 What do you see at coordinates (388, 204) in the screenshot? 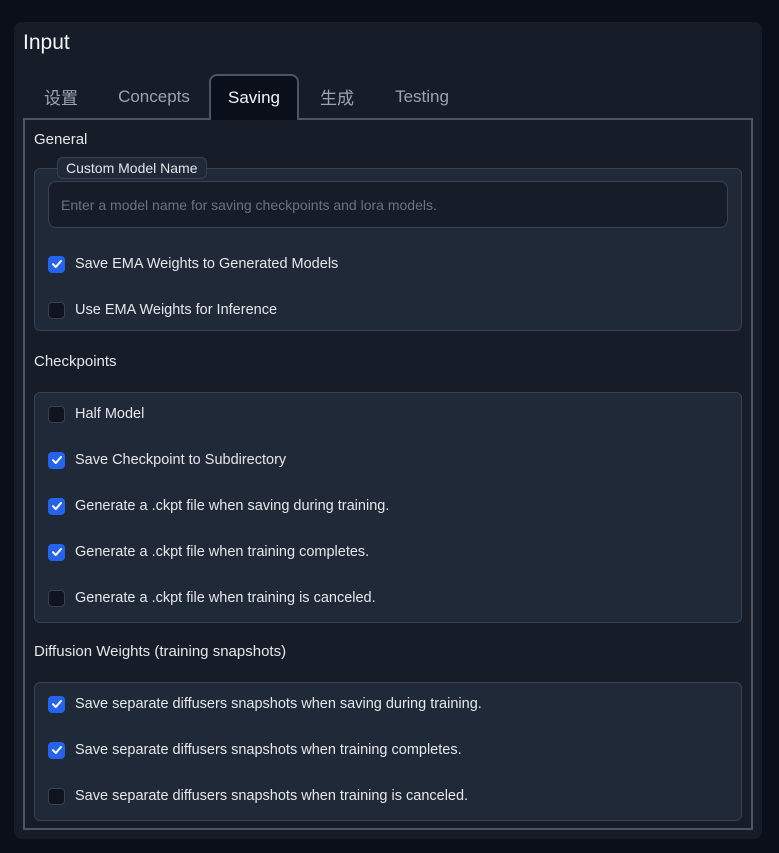
I see `custom-model-name-input` at bounding box center [388, 204].